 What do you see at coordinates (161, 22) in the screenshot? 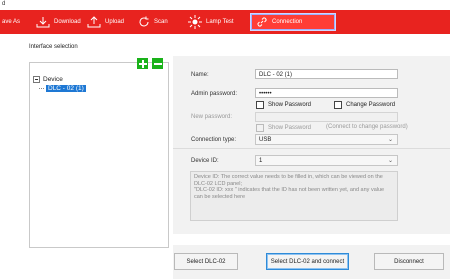
I see `scan-label: Scan` at bounding box center [161, 22].